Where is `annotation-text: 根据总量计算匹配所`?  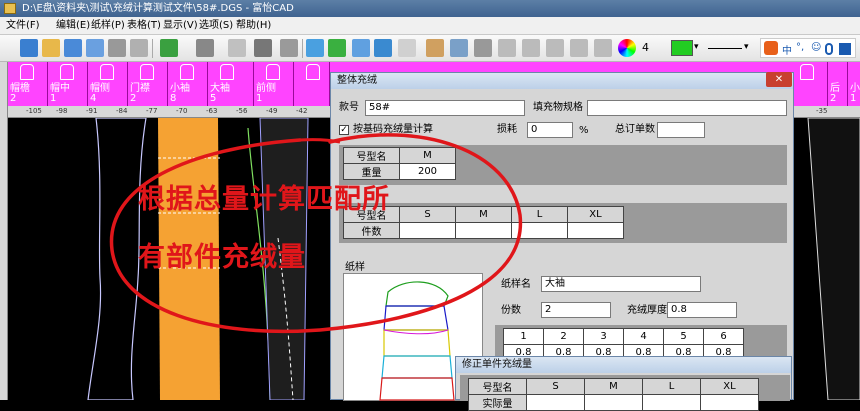 annotation-text: 根据总量计算匹配所 is located at coordinates (264, 199).